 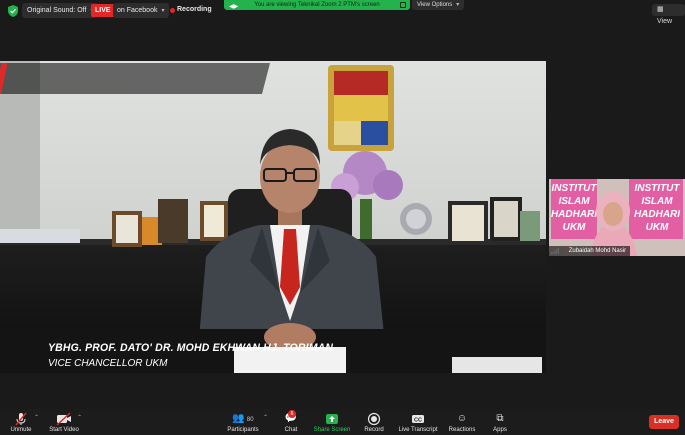 What do you see at coordinates (243, 430) in the screenshot?
I see `participants-label: Participants` at bounding box center [243, 430].